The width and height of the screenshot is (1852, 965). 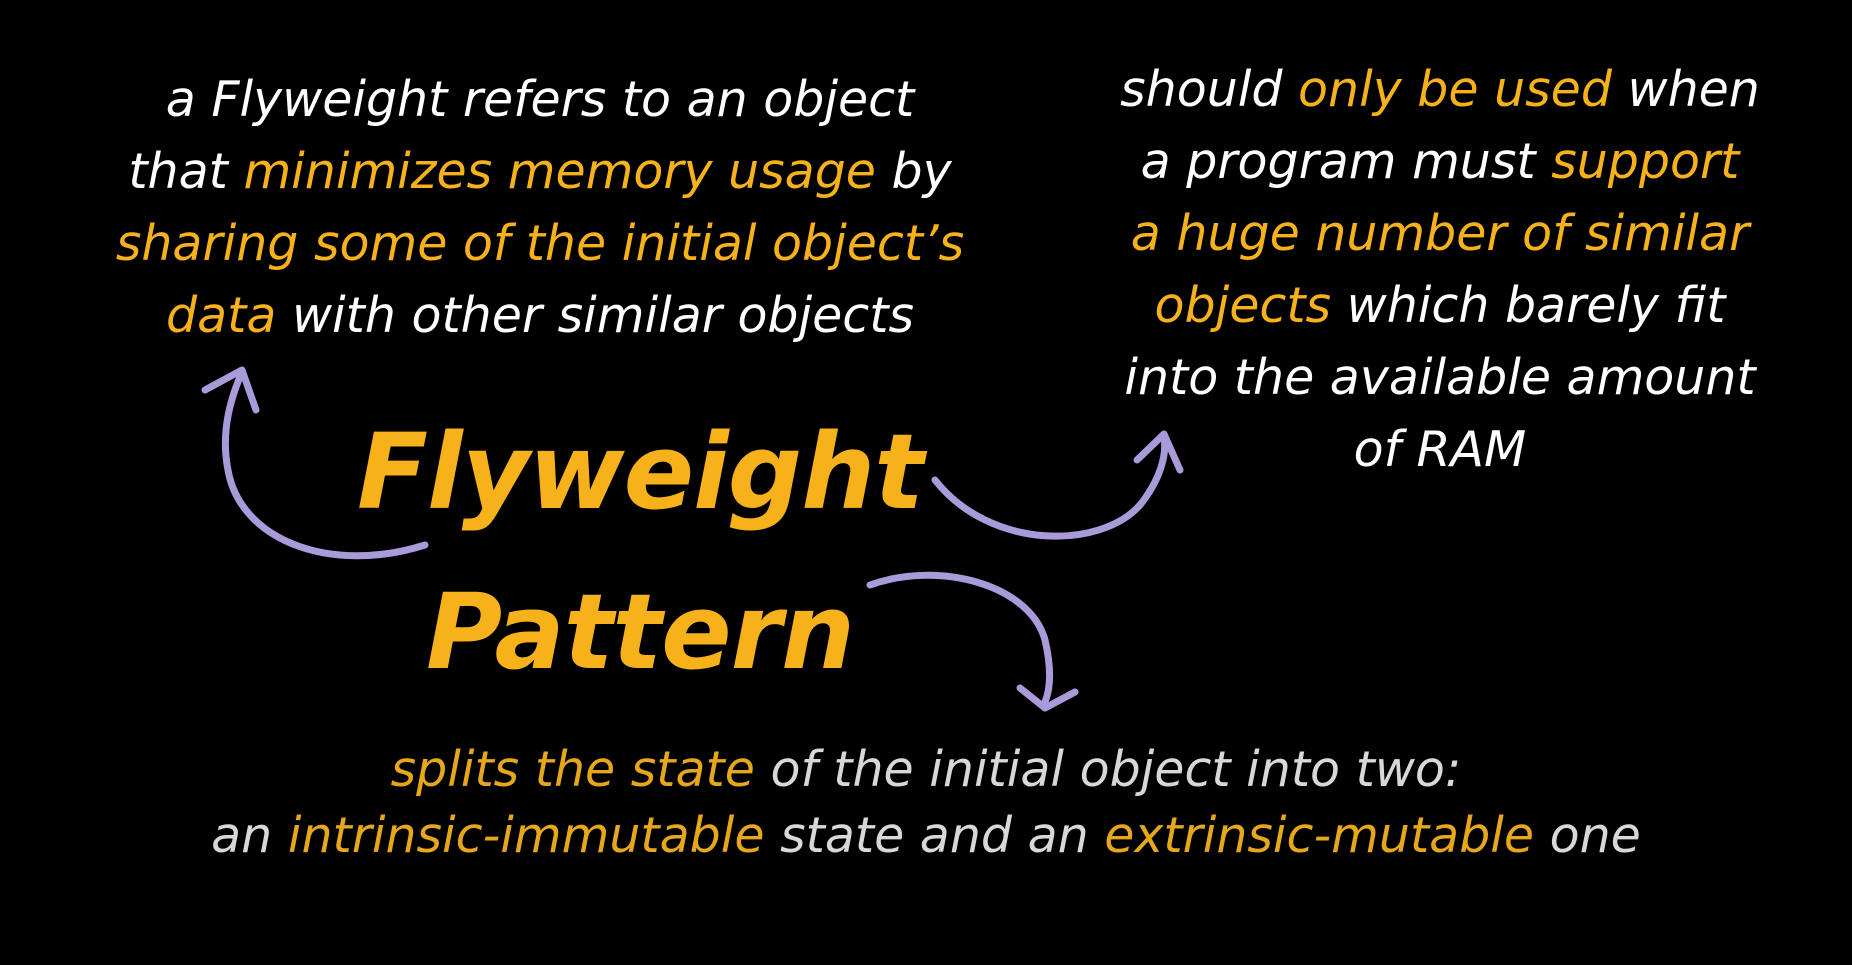 What do you see at coordinates (1645, 161) in the screenshot?
I see `highlight-support: support` at bounding box center [1645, 161].